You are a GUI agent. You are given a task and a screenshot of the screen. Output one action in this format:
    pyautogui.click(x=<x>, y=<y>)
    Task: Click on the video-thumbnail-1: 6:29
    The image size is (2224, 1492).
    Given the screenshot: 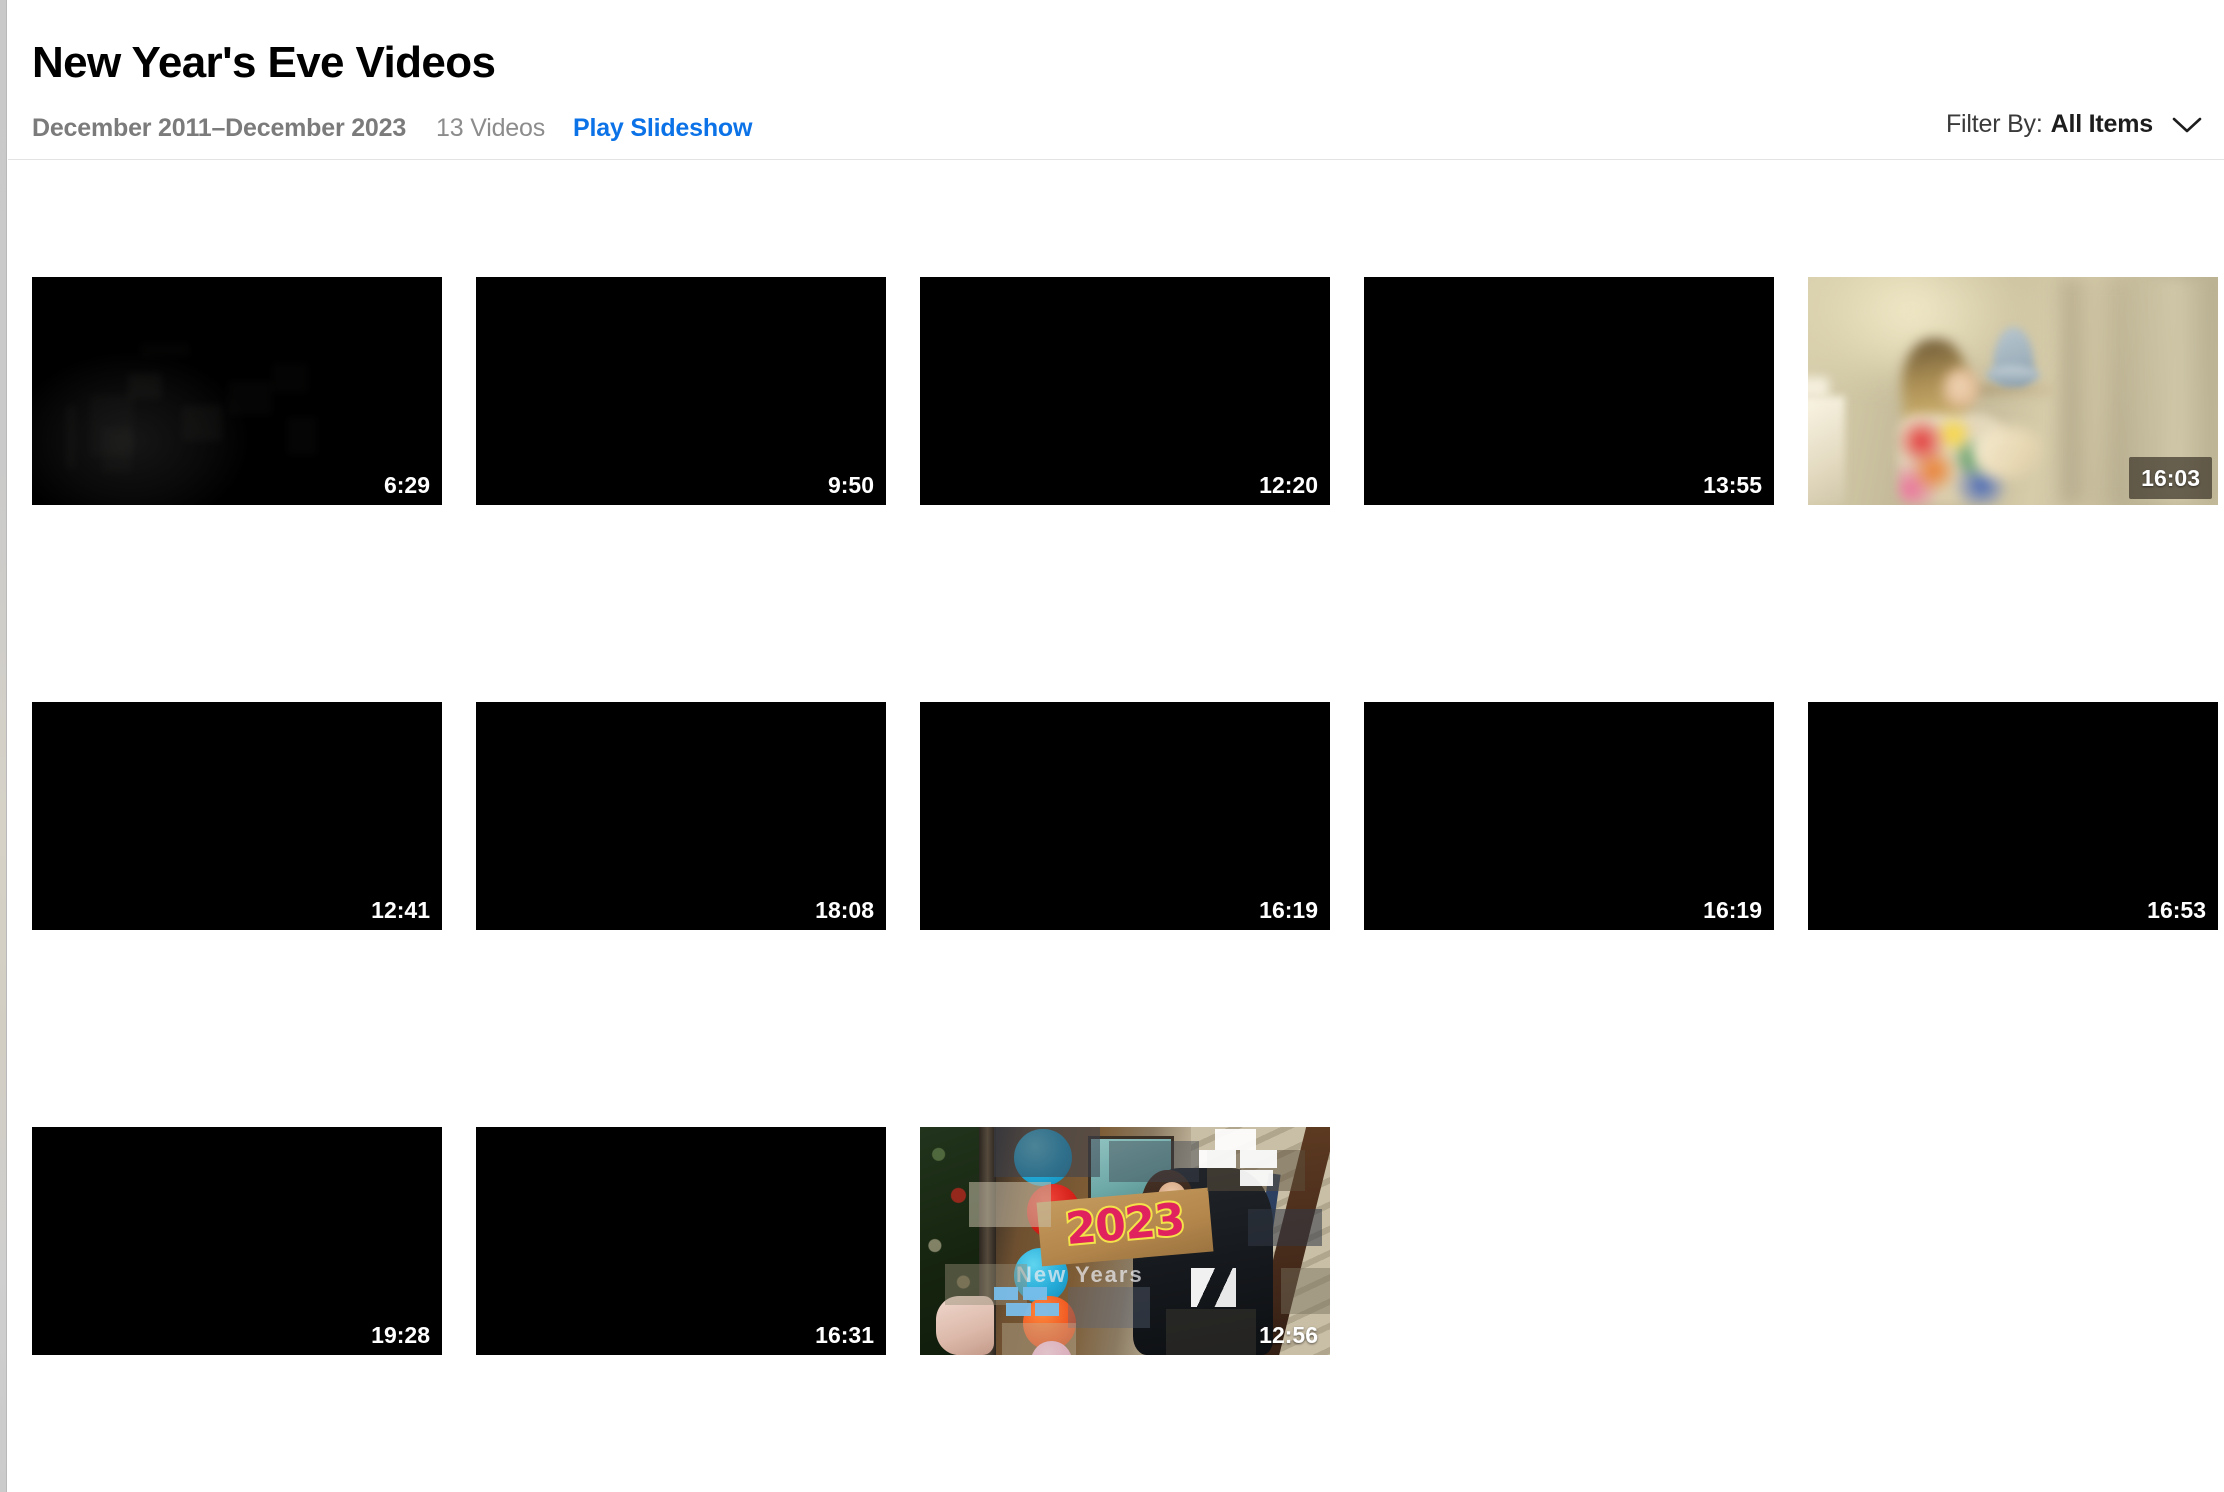 What is the action you would take?
    pyautogui.click(x=237, y=391)
    